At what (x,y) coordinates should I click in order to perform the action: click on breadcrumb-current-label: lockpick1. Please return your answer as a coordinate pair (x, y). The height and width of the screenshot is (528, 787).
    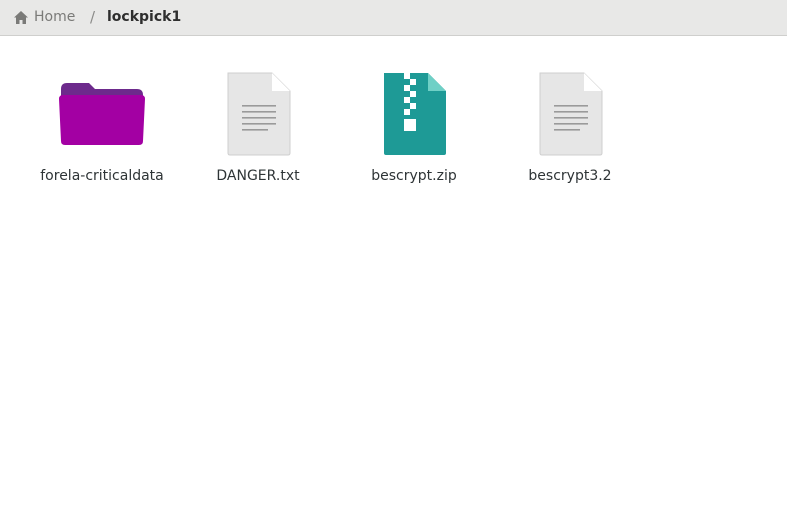
    Looking at the image, I should click on (144, 17).